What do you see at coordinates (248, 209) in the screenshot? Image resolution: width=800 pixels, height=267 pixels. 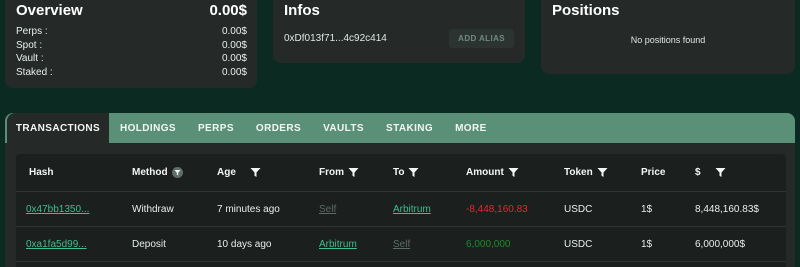 I see `tx-age: 7 minutes ago` at bounding box center [248, 209].